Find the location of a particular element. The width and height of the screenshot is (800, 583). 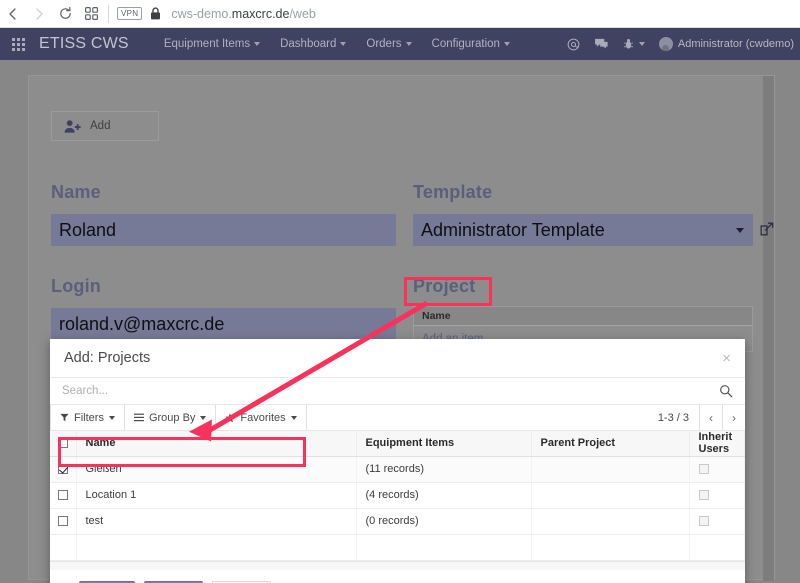

table-row: test (0 records) is located at coordinates (397, 521).